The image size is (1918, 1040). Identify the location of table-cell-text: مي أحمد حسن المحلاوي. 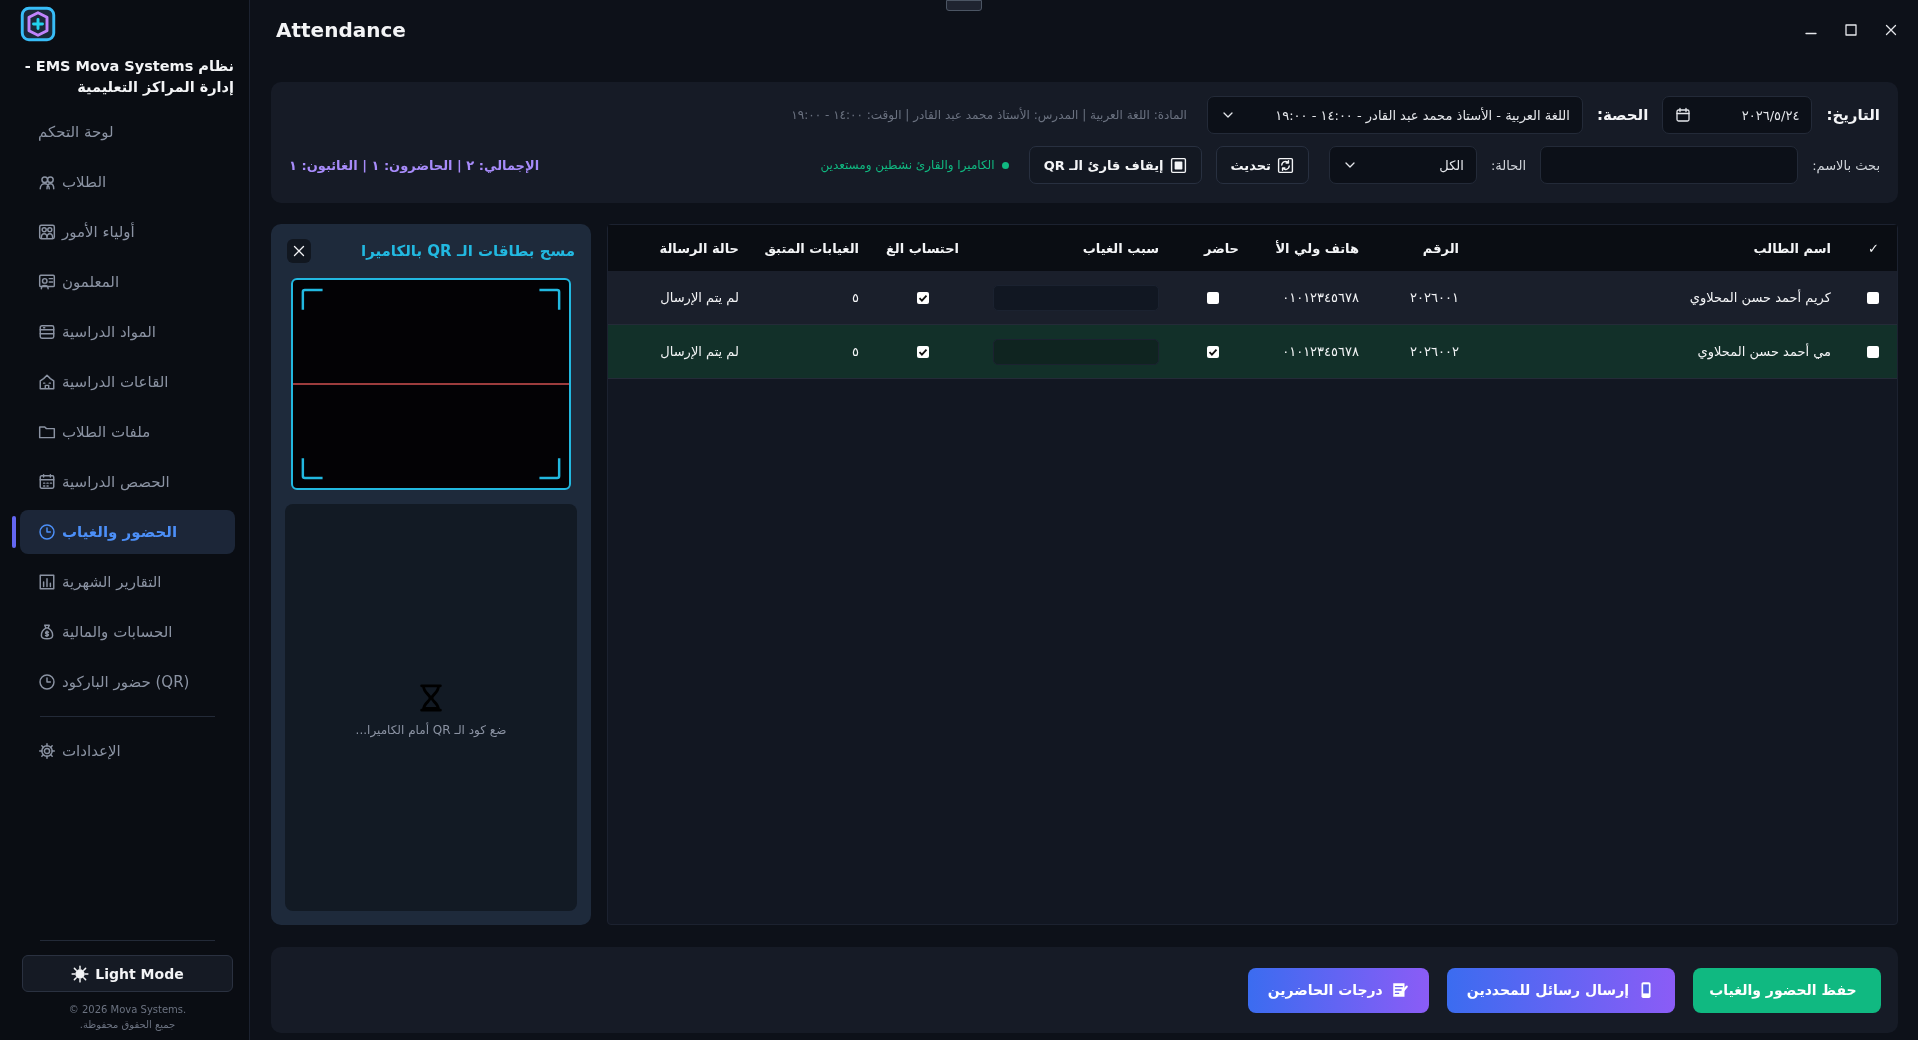
(1764, 351).